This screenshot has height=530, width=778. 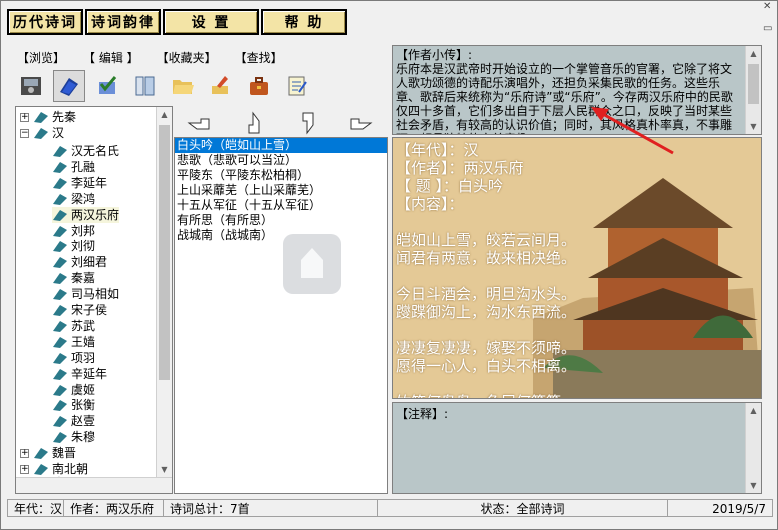 What do you see at coordinates (183, 86) in the screenshot?
I see `folder-open-icon` at bounding box center [183, 86].